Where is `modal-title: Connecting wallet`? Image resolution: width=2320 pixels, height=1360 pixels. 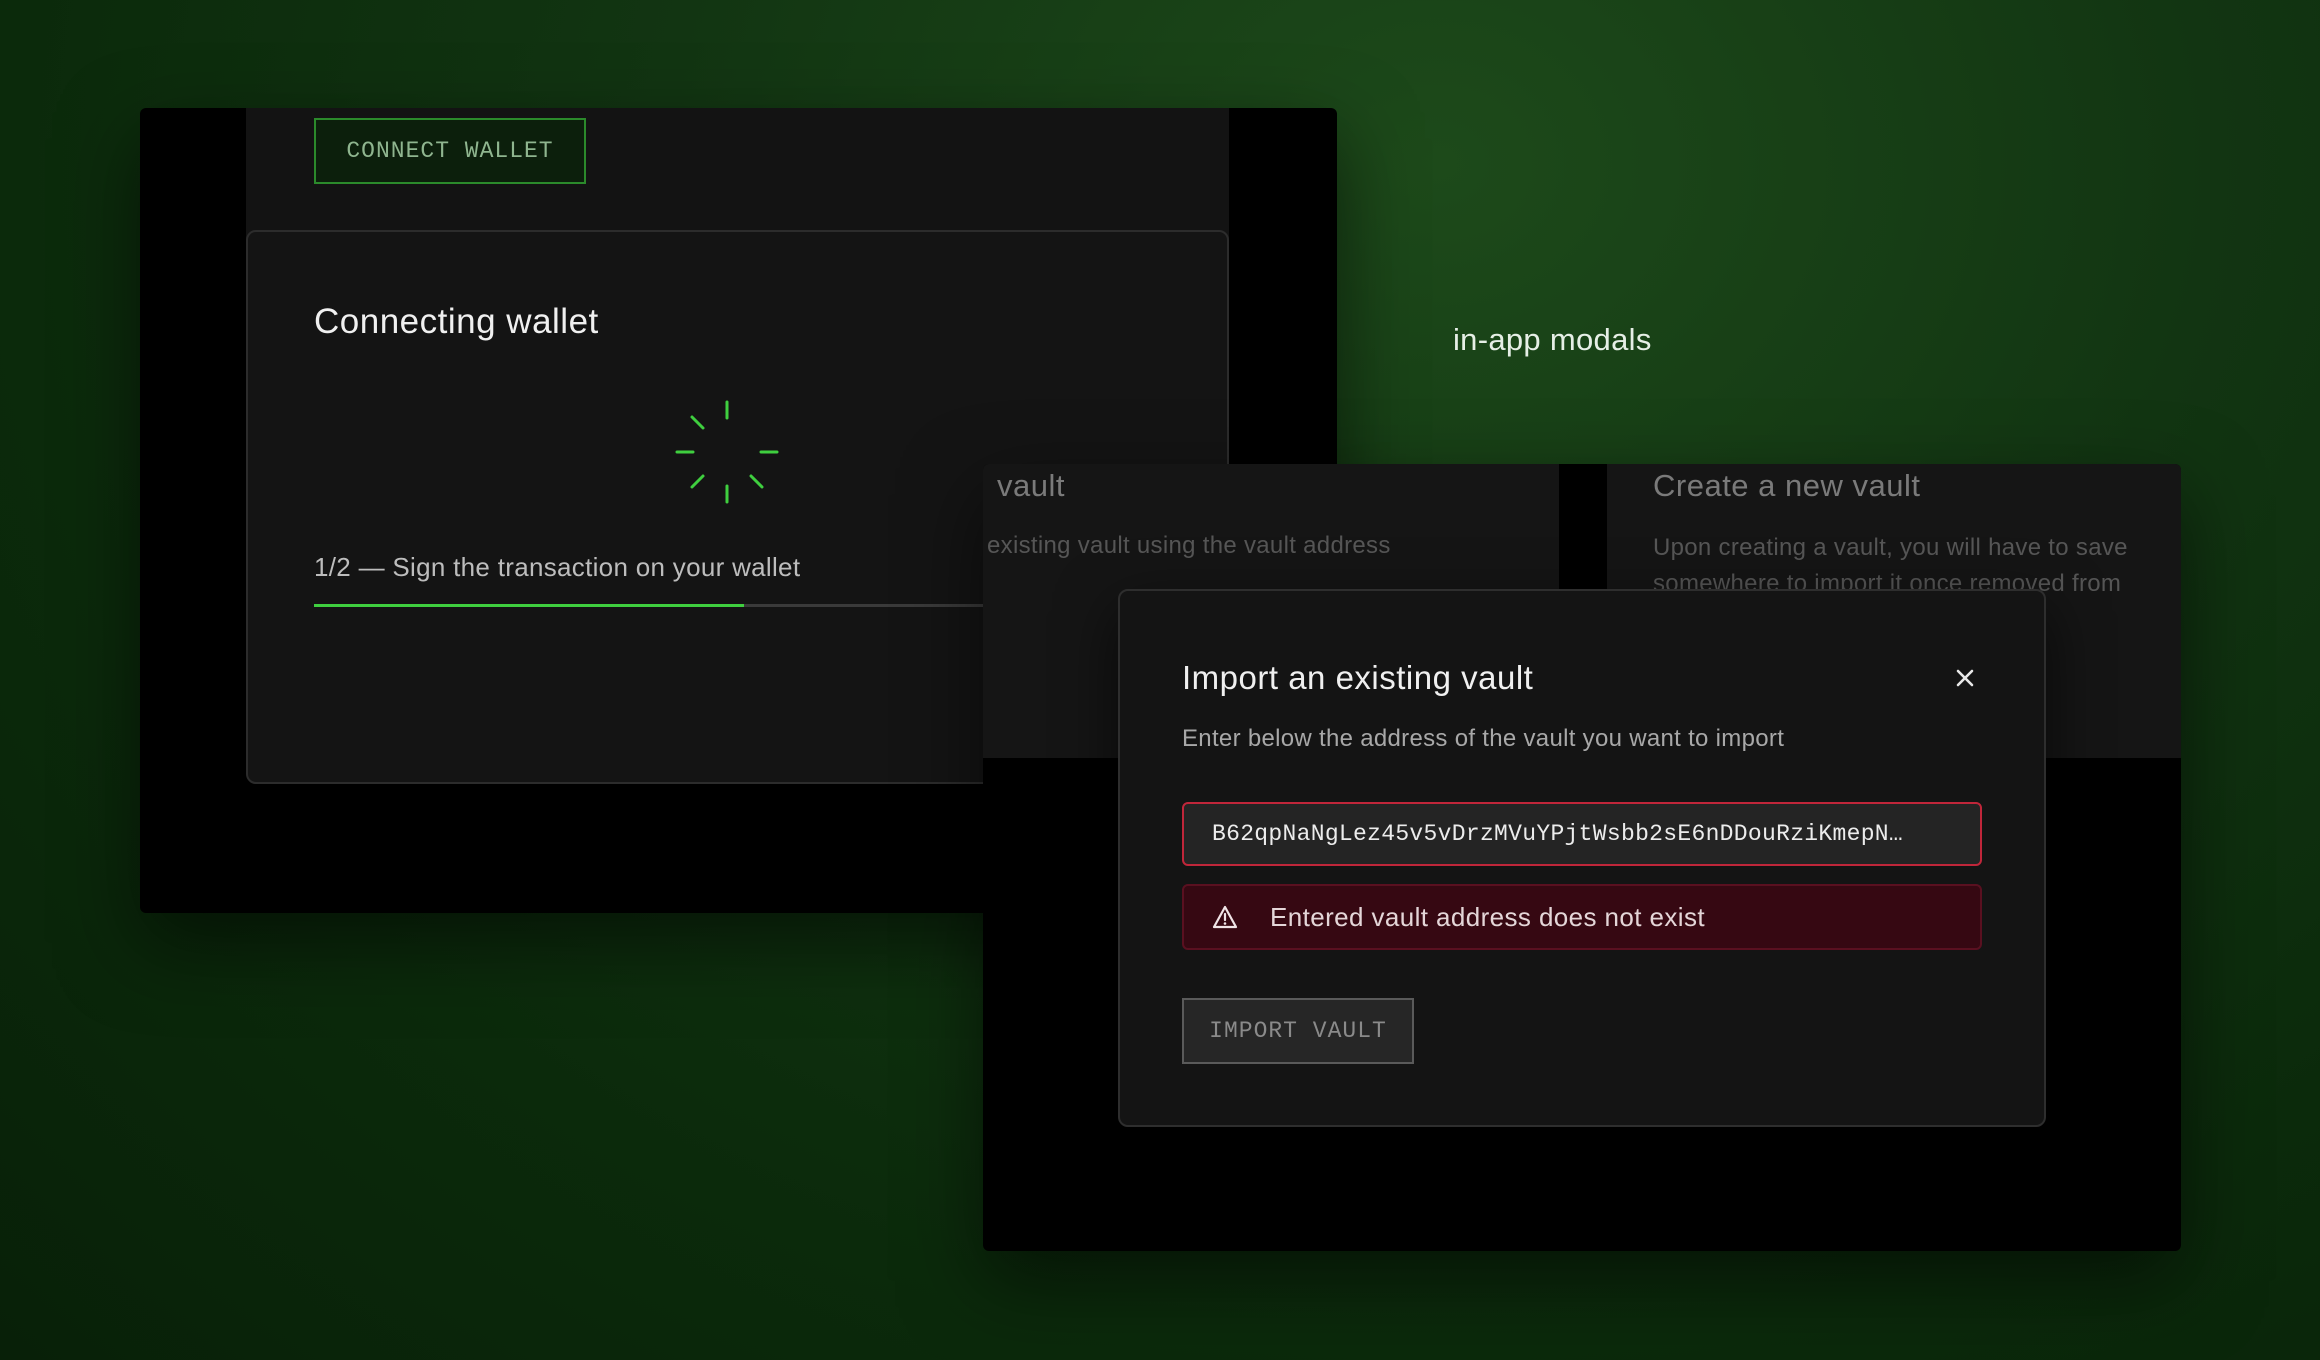
modal-title: Connecting wallet is located at coordinates (456, 321).